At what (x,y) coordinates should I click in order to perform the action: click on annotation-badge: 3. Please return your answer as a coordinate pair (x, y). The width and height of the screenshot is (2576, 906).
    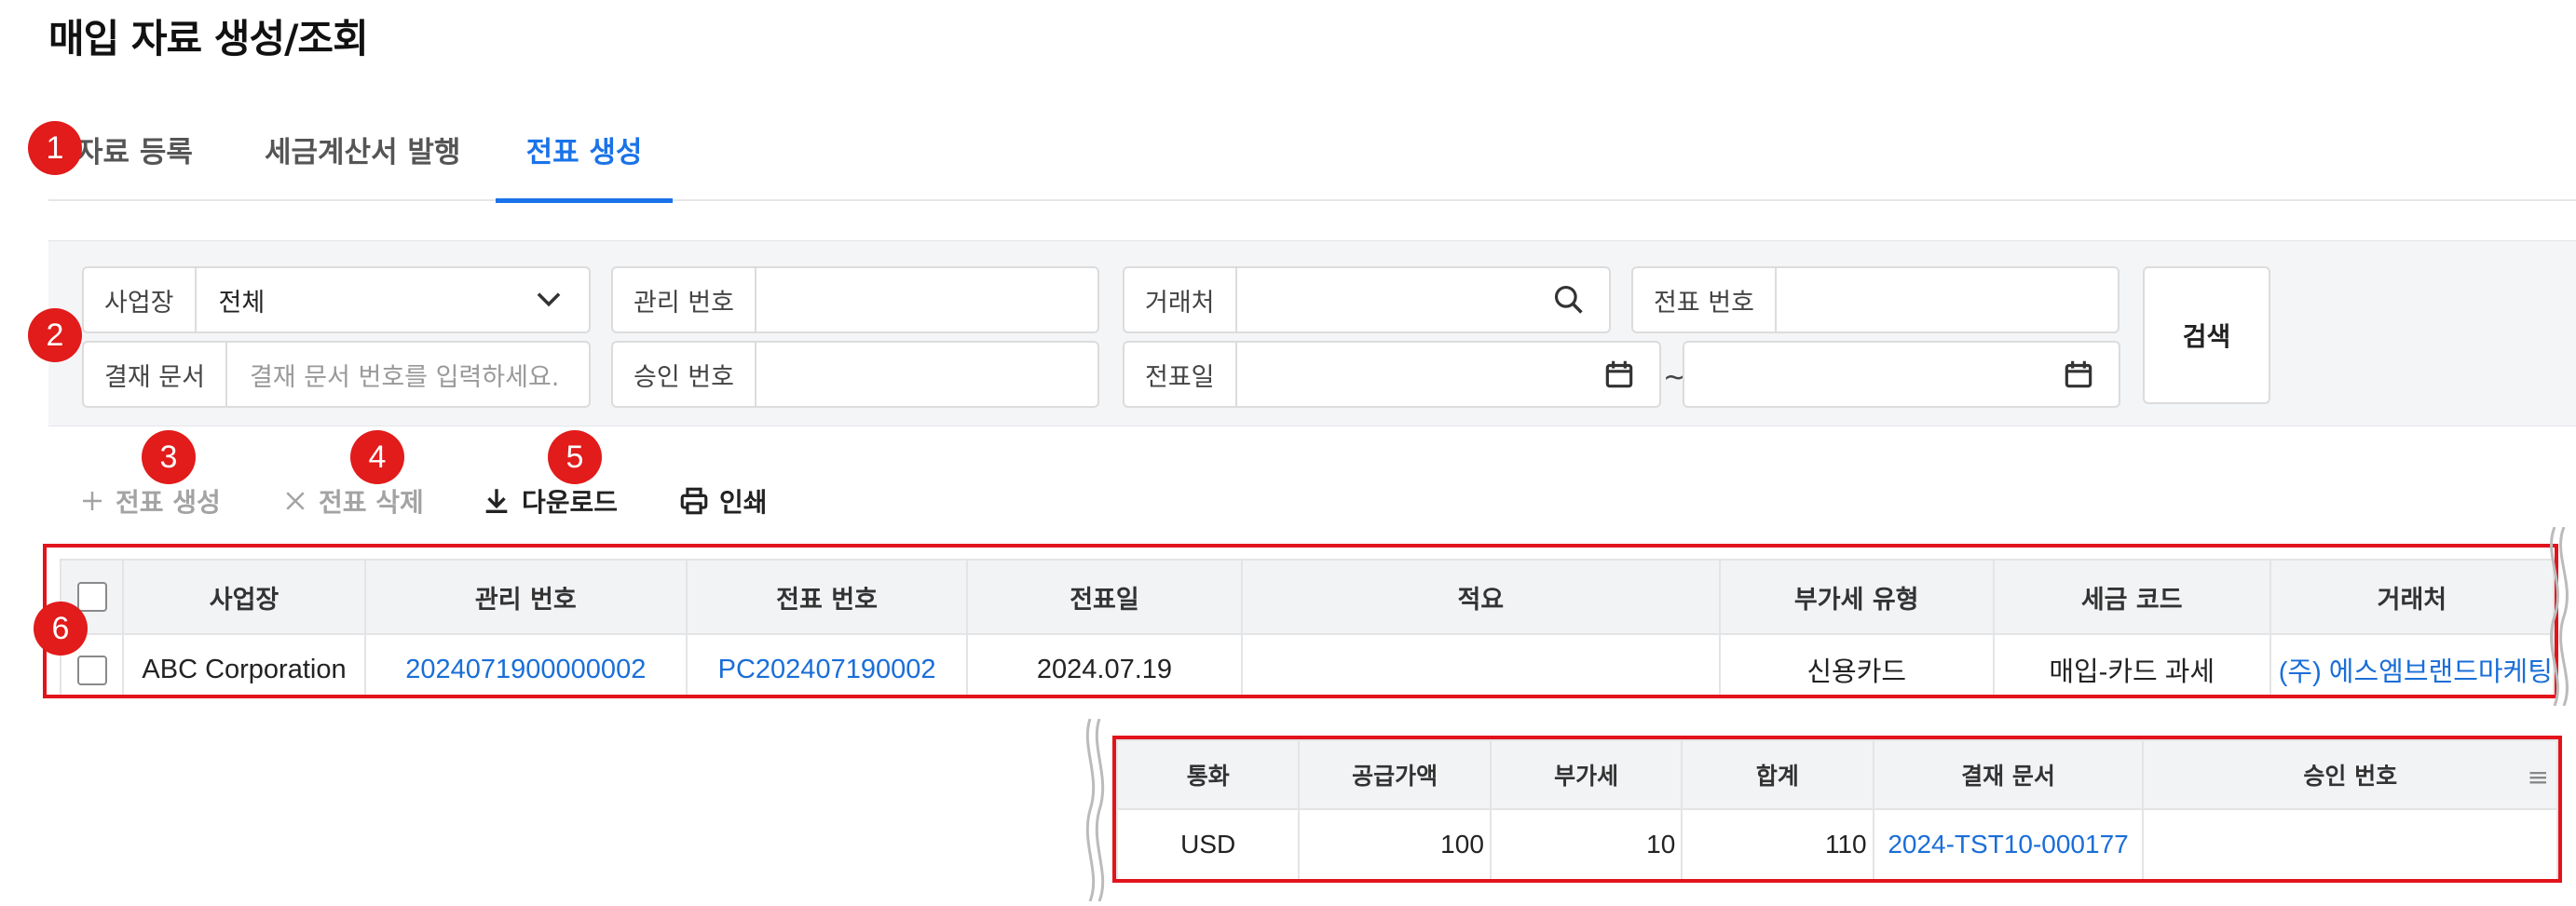
    Looking at the image, I should click on (169, 457).